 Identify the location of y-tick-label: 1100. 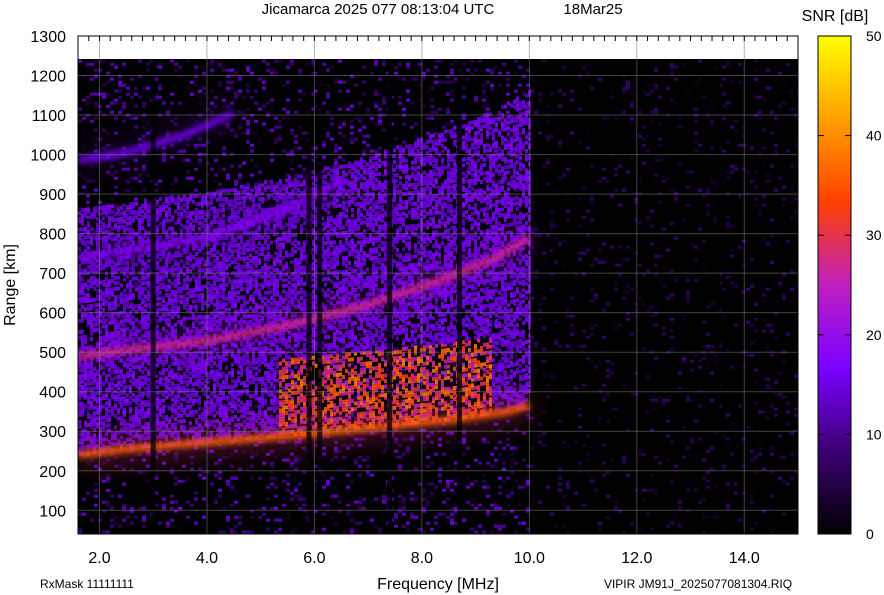
(49, 116).